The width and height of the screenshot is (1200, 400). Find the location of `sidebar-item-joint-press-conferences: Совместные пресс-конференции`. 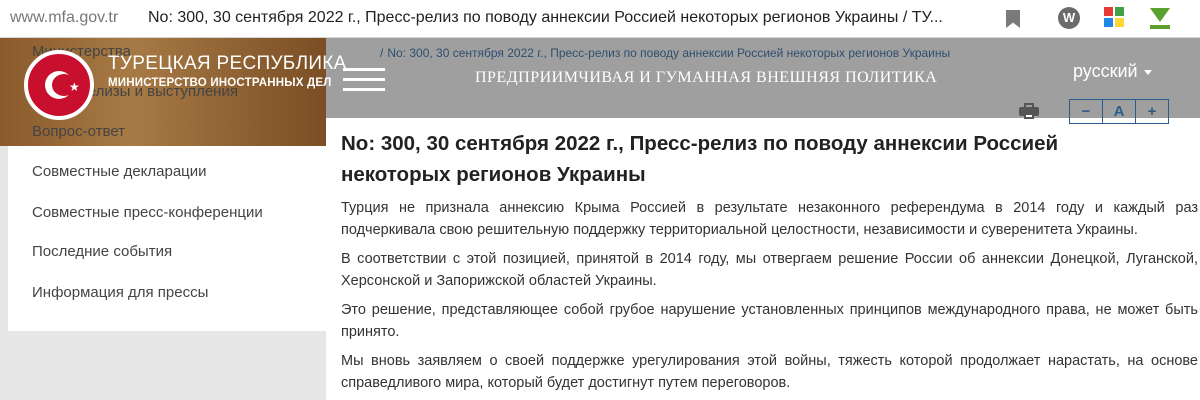

sidebar-item-joint-press-conferences: Совместные пресс-конференции is located at coordinates (147, 212).